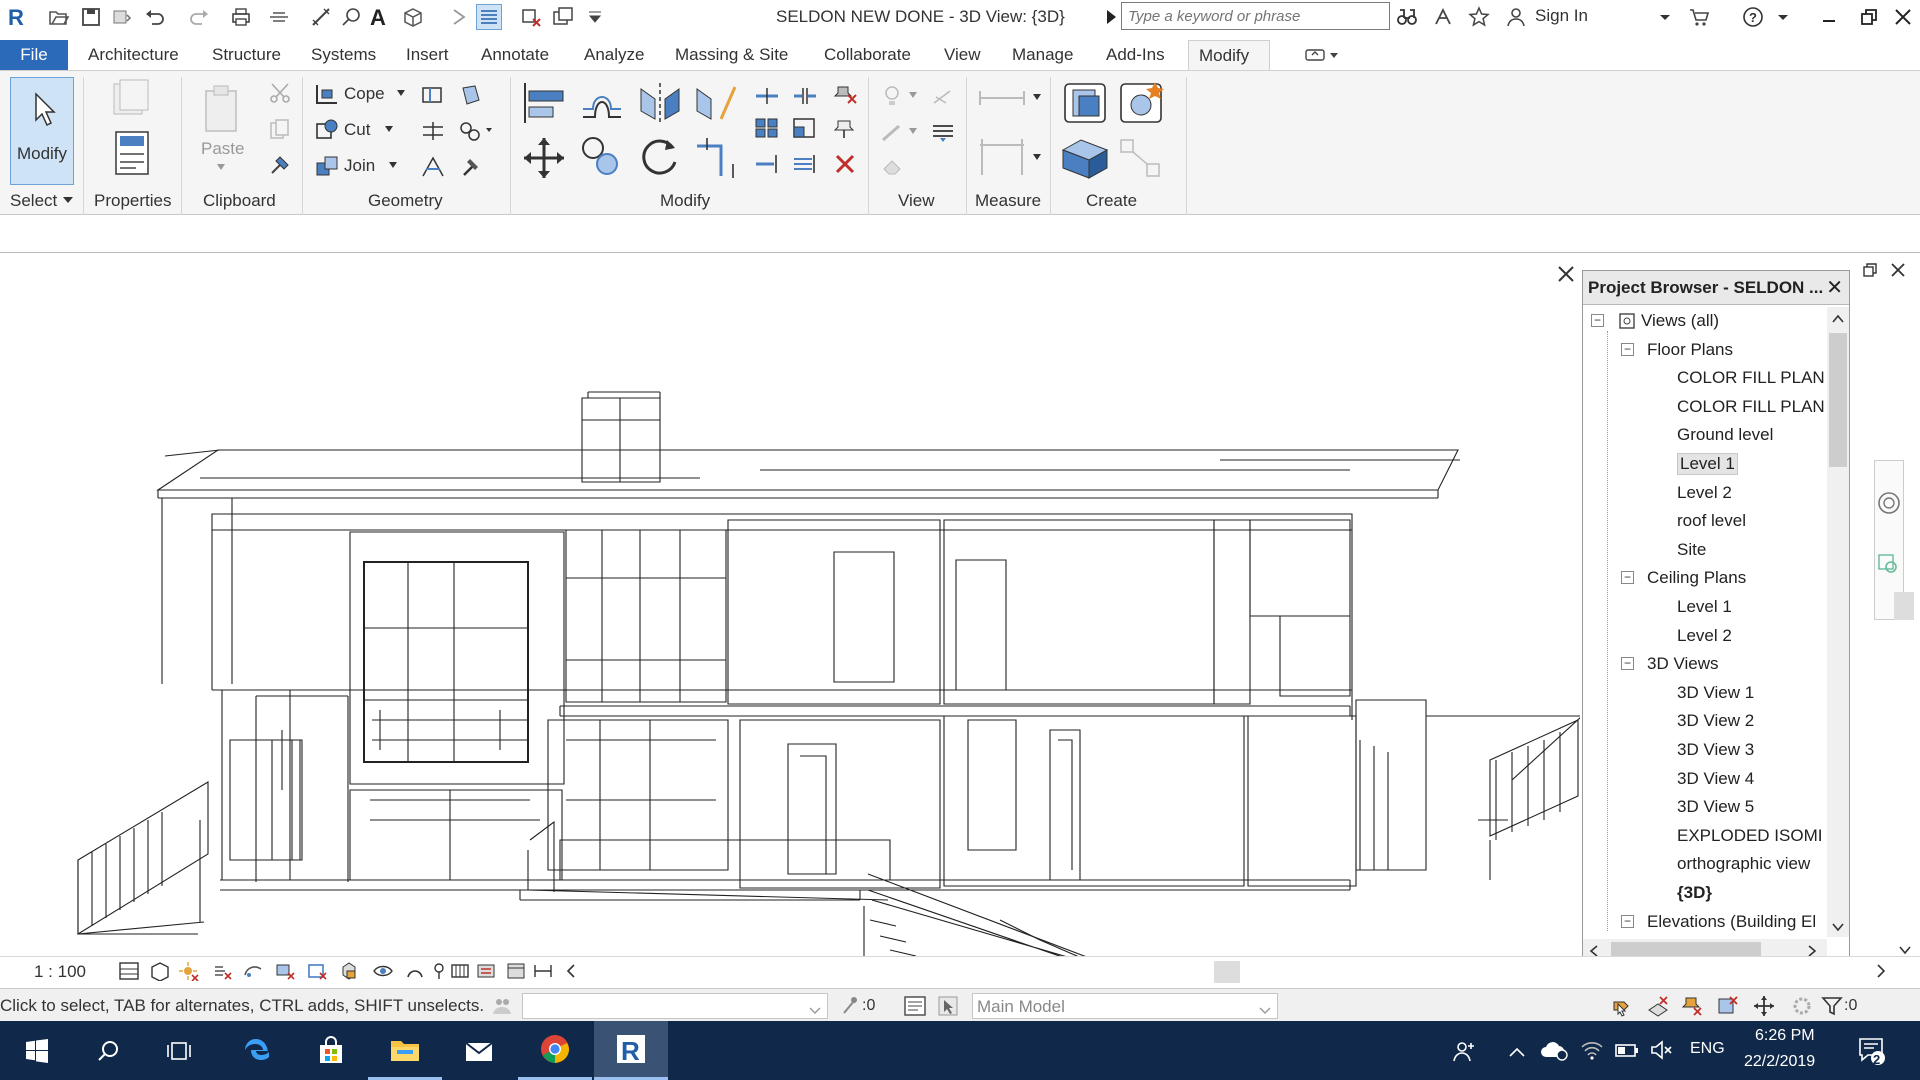 The height and width of the screenshot is (1080, 1920). I want to click on tree-leaf: Level 2, so click(1704, 493).